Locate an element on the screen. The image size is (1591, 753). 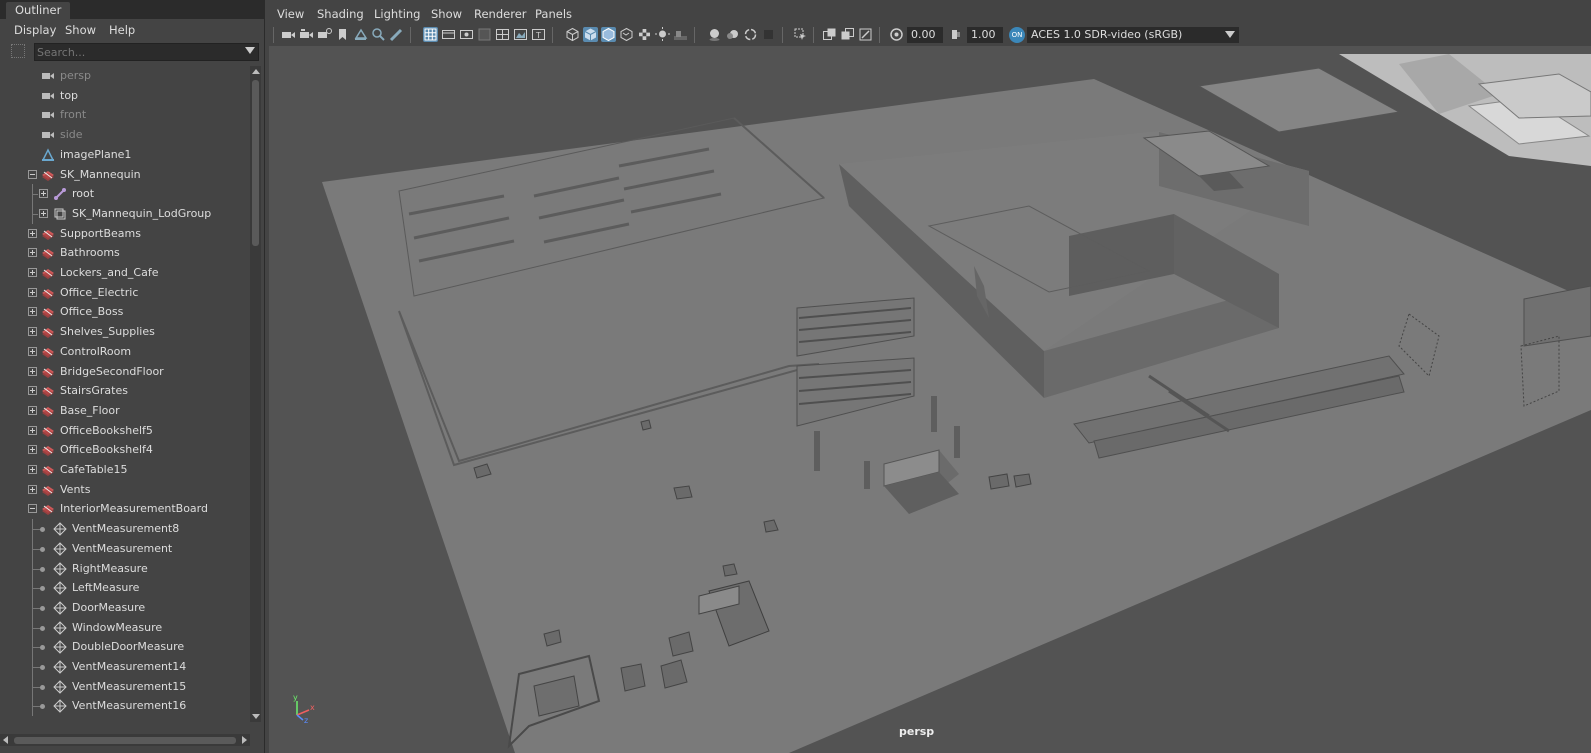
menu-lighting: Lighting is located at coordinates (397, 14).